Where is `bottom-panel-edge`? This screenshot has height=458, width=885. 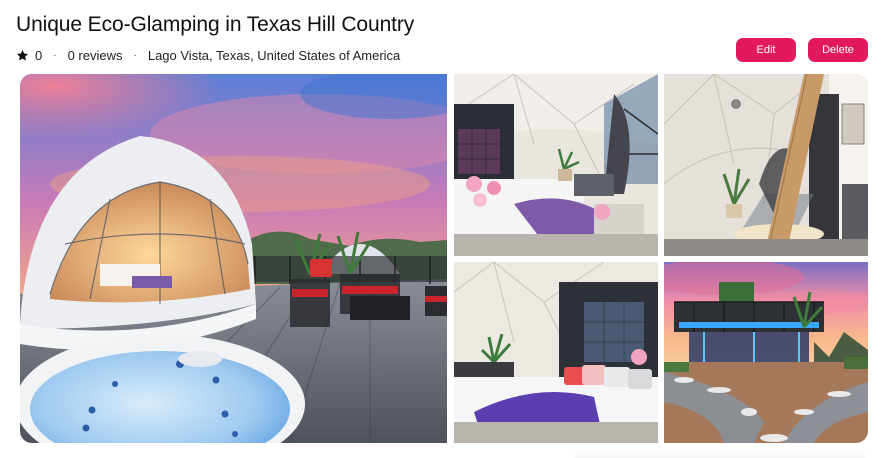
bottom-panel-edge is located at coordinates (720, 453).